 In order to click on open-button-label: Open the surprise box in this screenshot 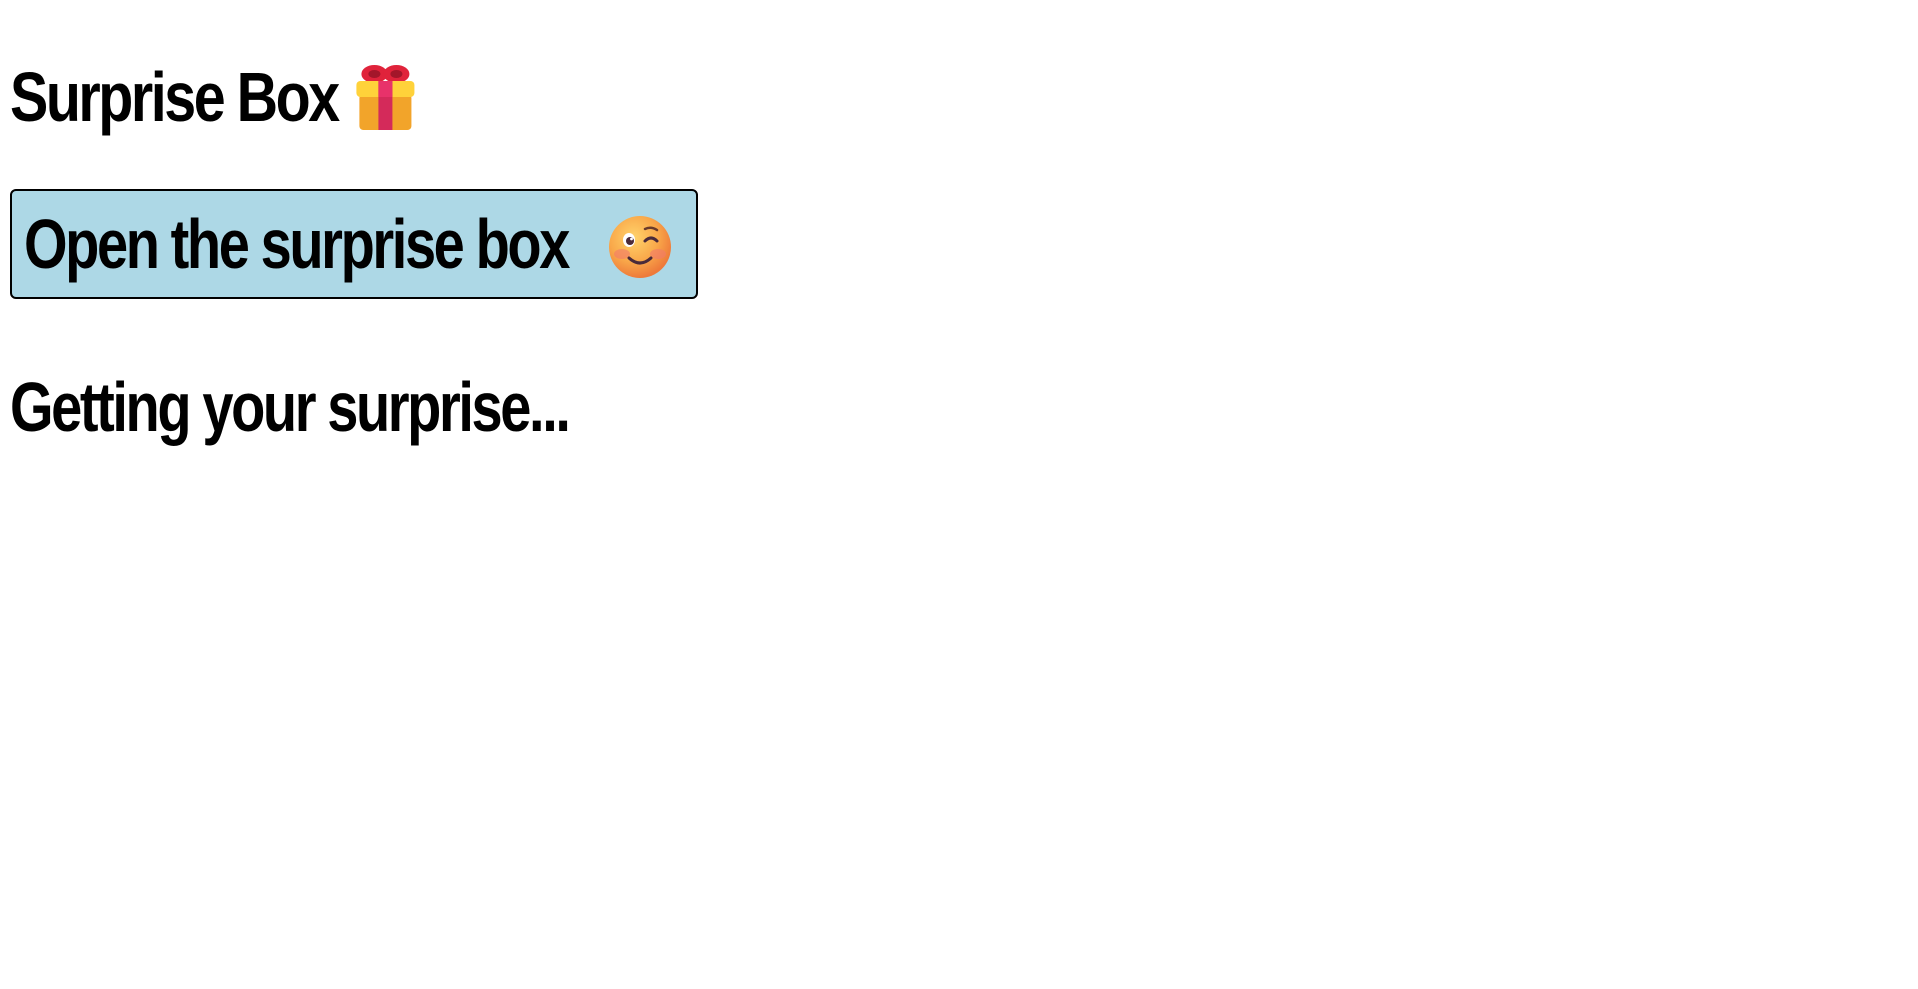, I will do `click(297, 244)`.